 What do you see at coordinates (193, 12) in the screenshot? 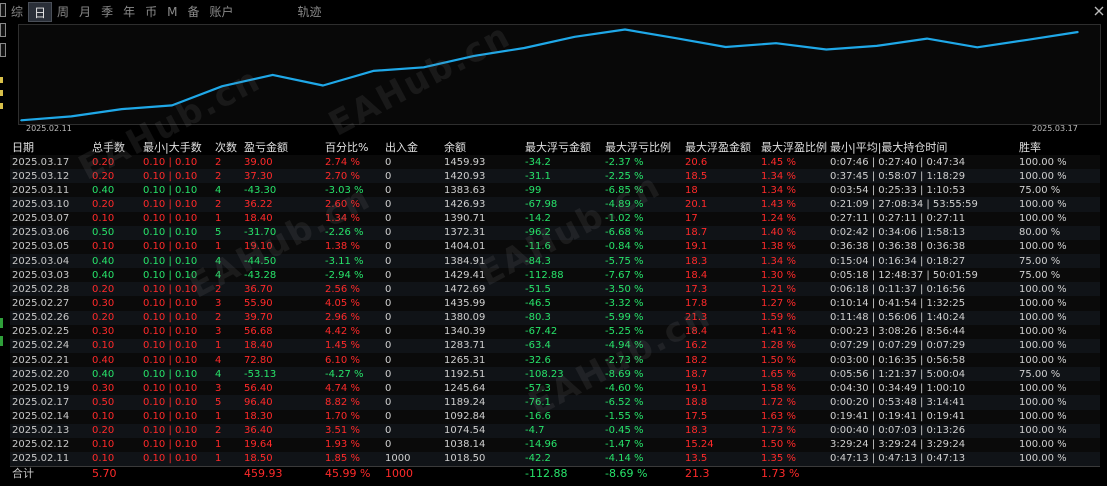
I see `tab-8: 备` at bounding box center [193, 12].